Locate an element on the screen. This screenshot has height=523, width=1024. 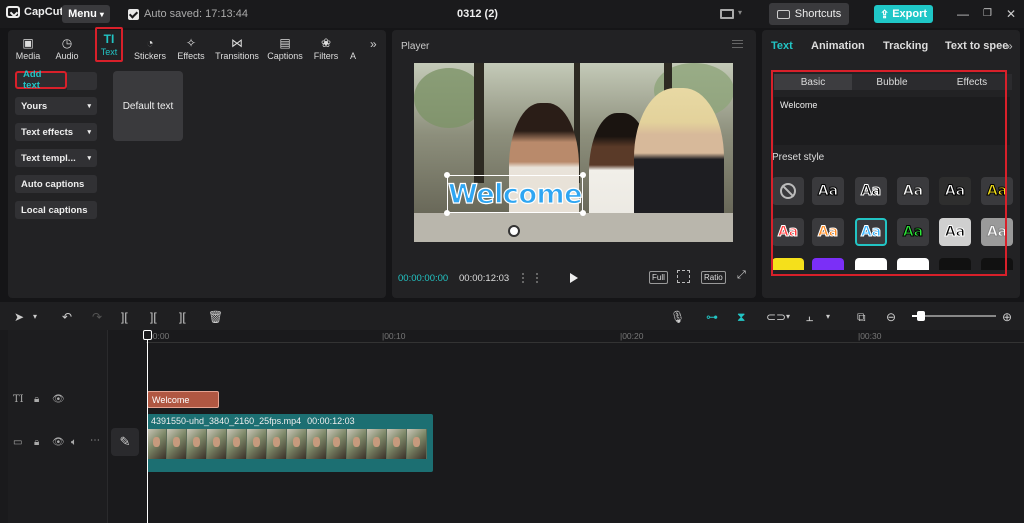
shortcuts-button: Shortcuts is located at coordinates (809, 14).